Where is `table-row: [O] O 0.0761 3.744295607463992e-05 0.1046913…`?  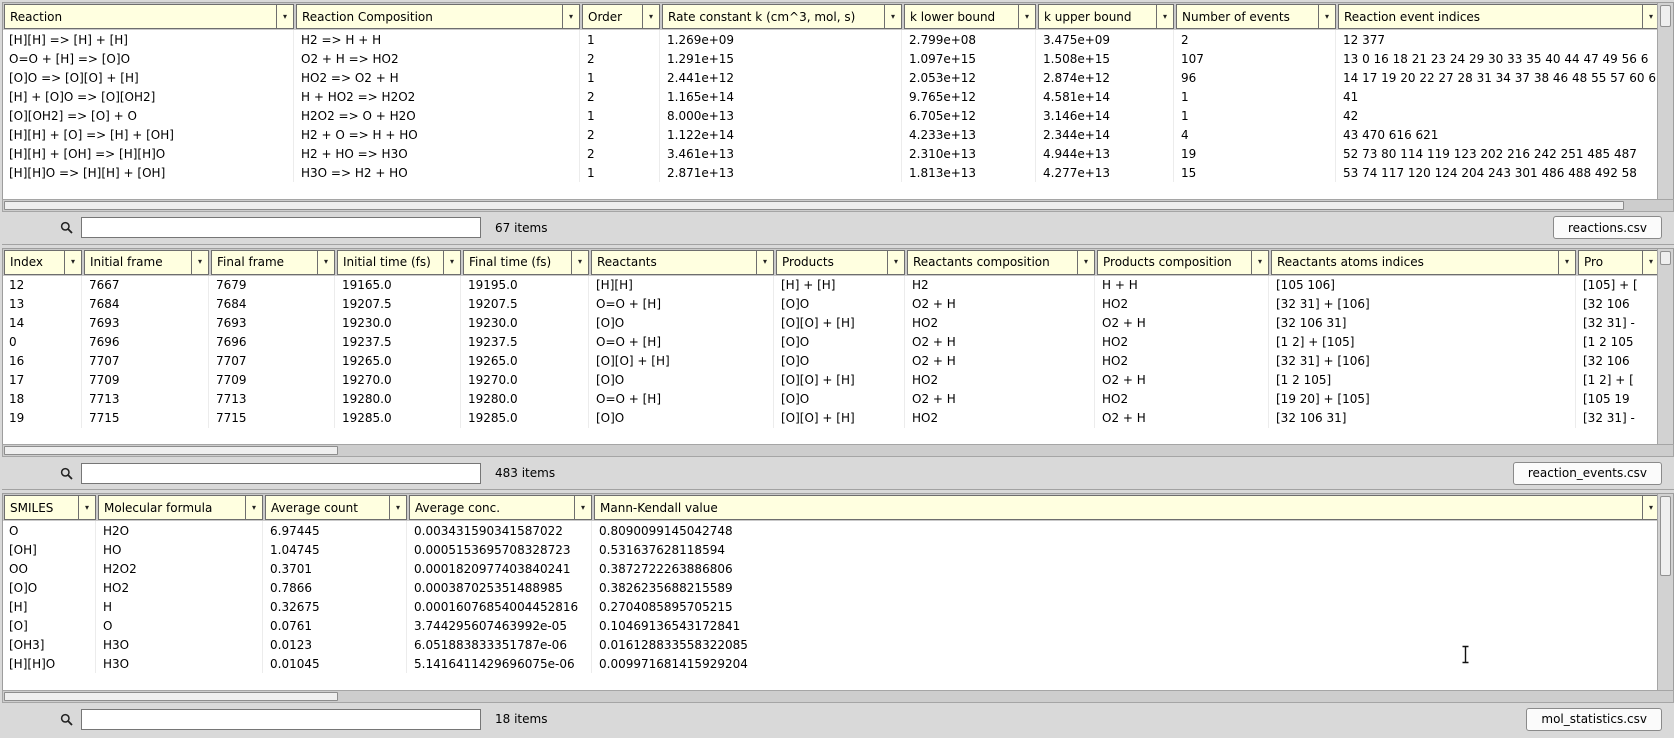
table-row: [O] O 0.0761 3.744295607463992e-05 0.1046913… is located at coordinates (830, 626).